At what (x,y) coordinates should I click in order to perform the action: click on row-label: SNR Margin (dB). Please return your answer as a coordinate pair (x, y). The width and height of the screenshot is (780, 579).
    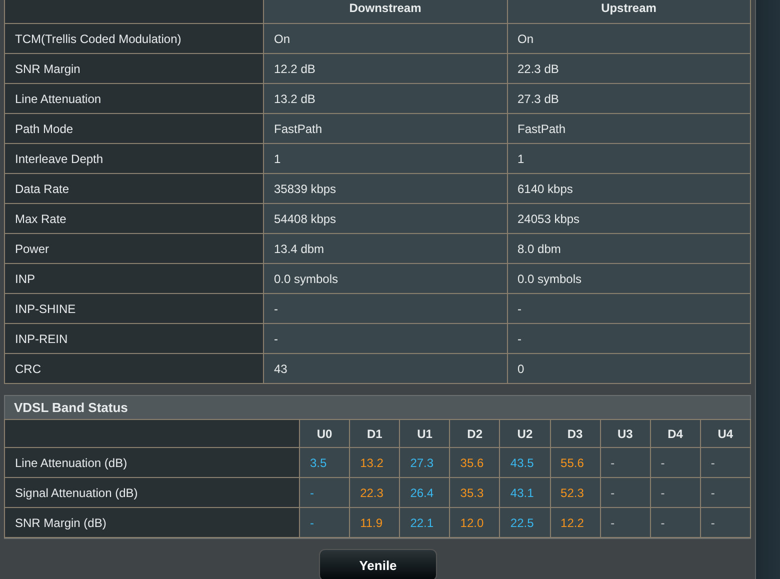
    Looking at the image, I should click on (152, 523).